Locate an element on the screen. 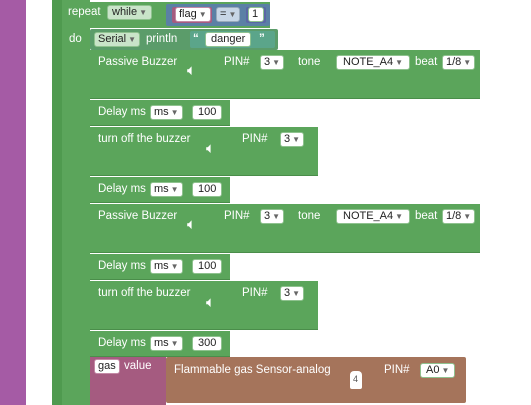 Image resolution: width=531 pixels, height=405 pixels. operator-dropdown: = ▼ is located at coordinates (228, 14).